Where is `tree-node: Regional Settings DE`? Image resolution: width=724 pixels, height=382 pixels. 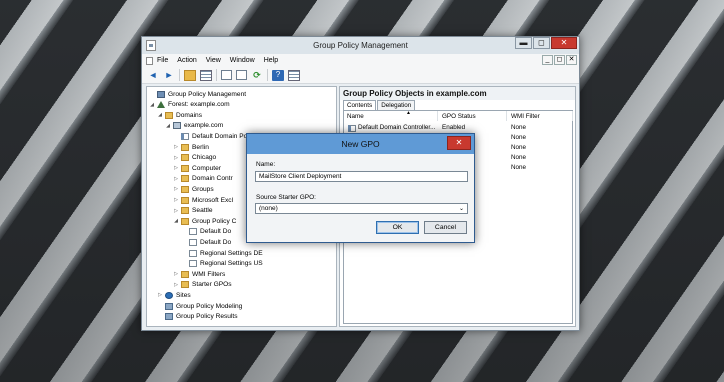 tree-node: Regional Settings DE is located at coordinates (222, 253).